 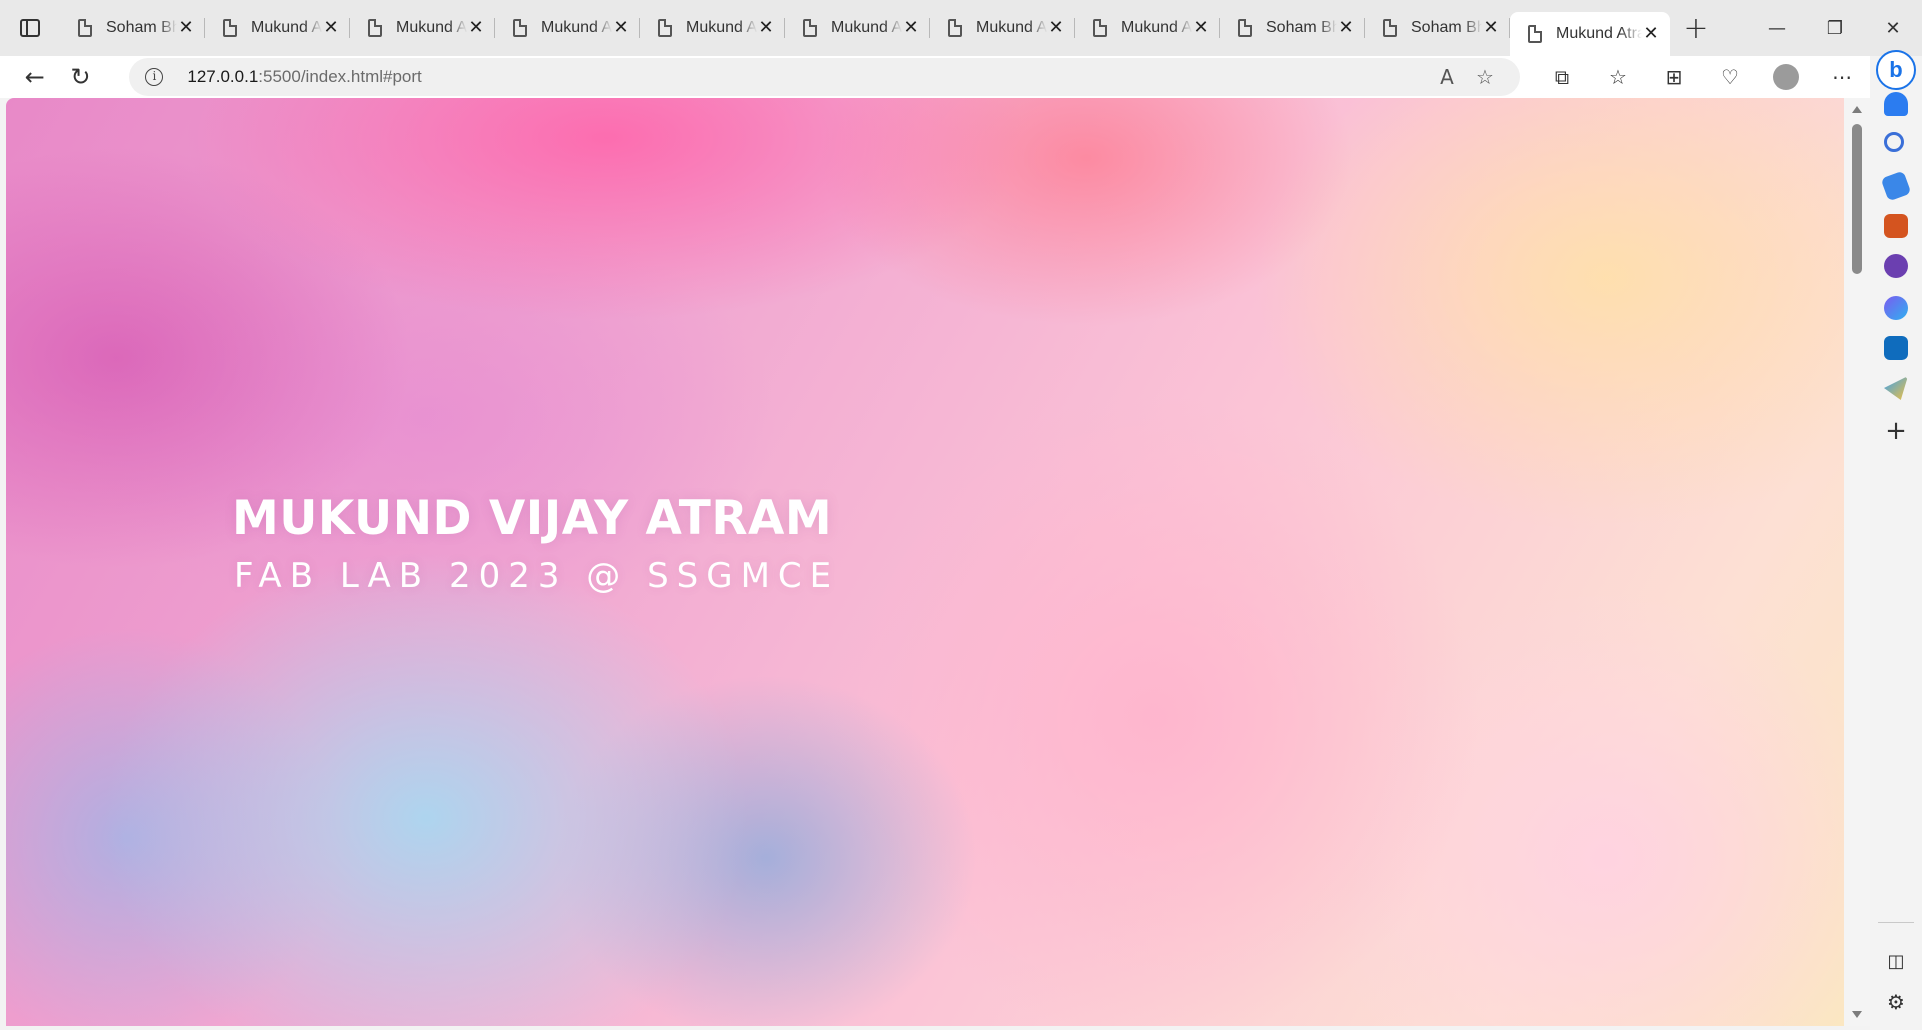 I want to click on copilot-icon: b, so click(x=1896, y=70).